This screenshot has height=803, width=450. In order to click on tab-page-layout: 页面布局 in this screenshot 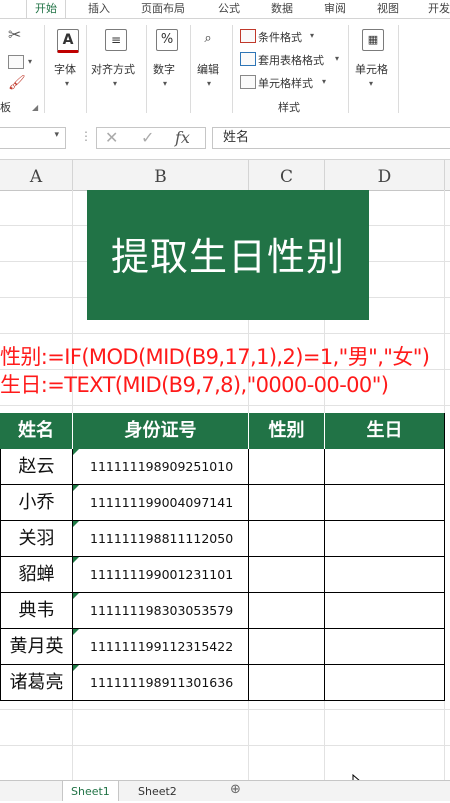, I will do `click(163, 9)`.